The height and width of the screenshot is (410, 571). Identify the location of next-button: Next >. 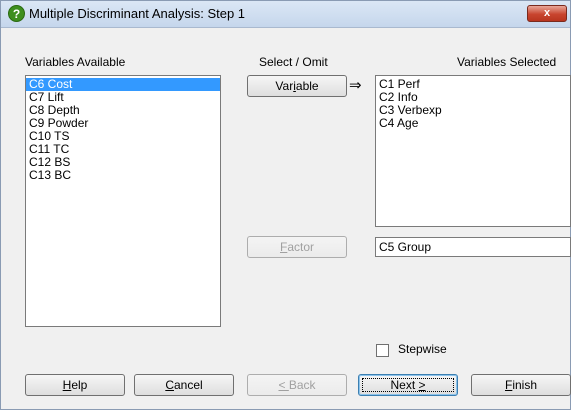
(408, 385).